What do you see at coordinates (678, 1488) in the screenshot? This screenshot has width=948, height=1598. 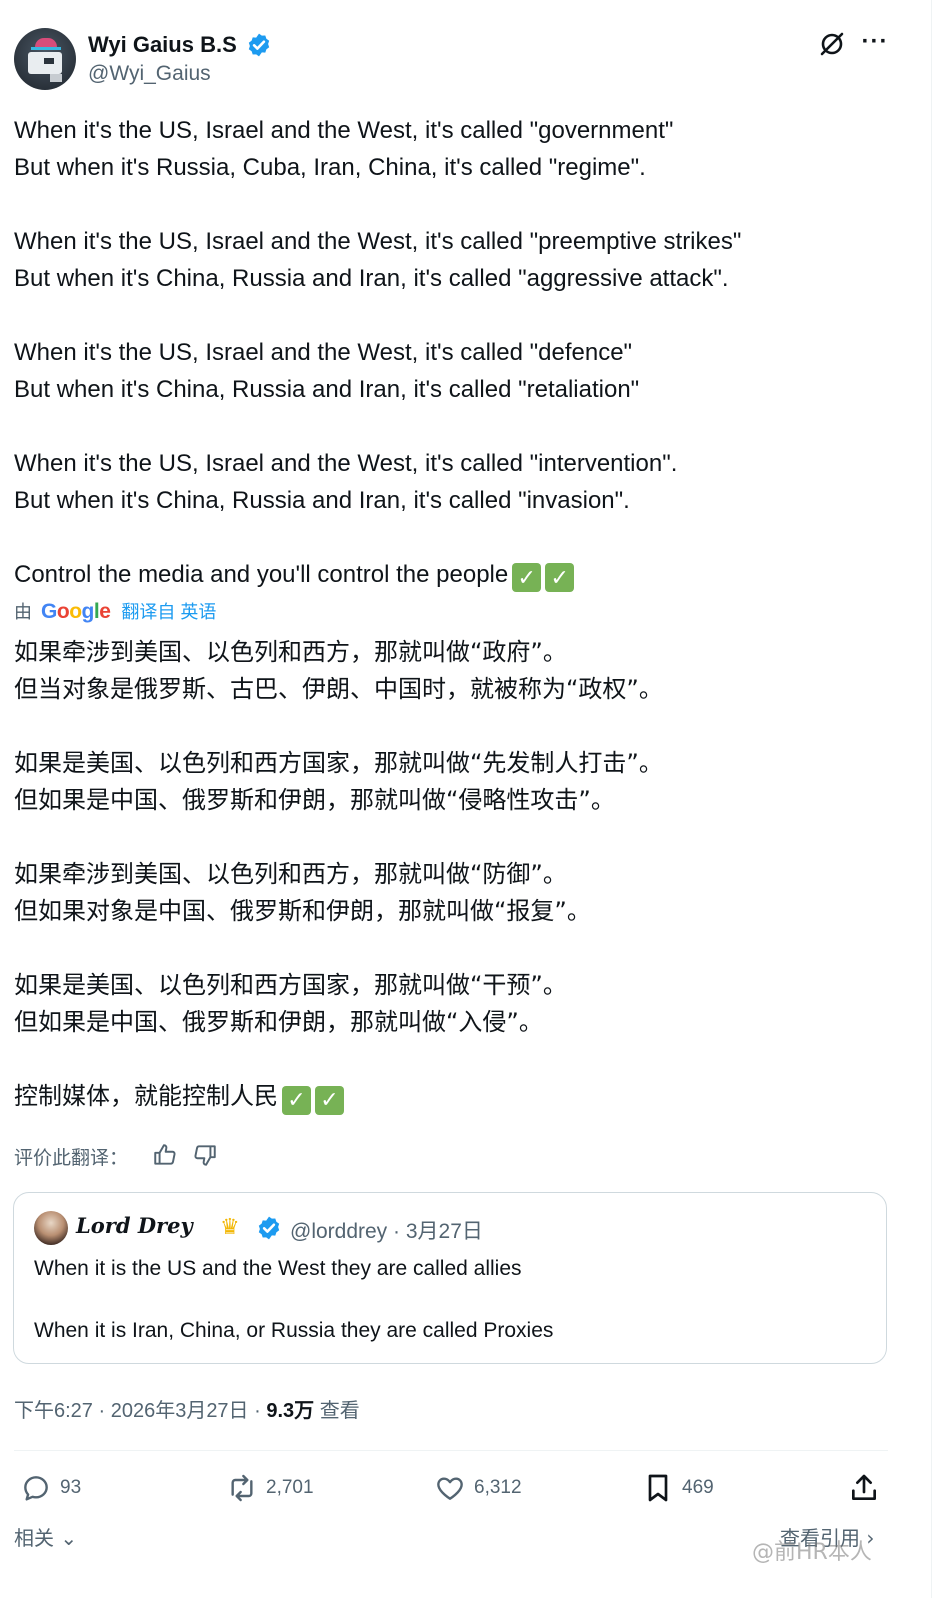 I see `bookmark-button: 469` at bounding box center [678, 1488].